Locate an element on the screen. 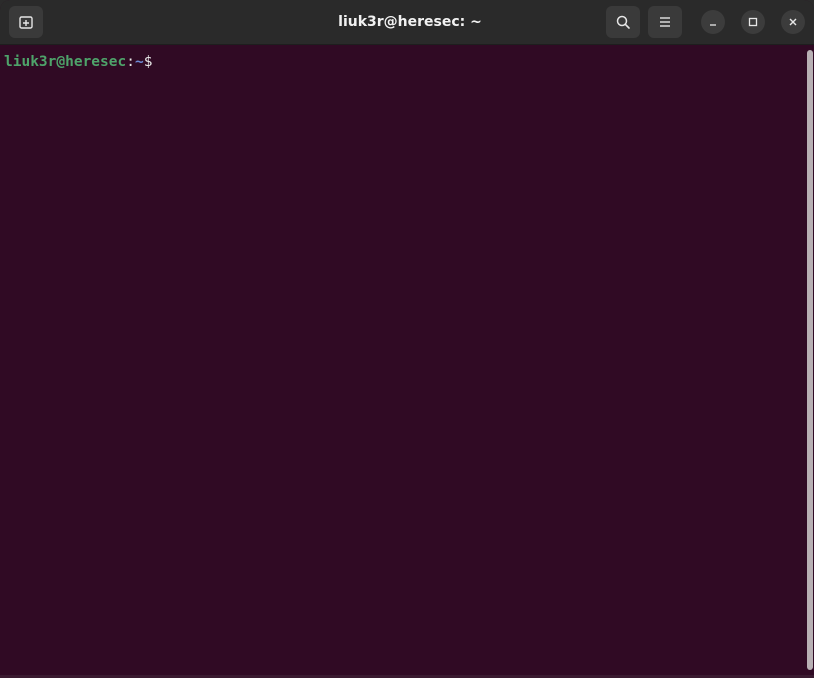 The image size is (814, 678). scrollbar-thumb is located at coordinates (810, 360).